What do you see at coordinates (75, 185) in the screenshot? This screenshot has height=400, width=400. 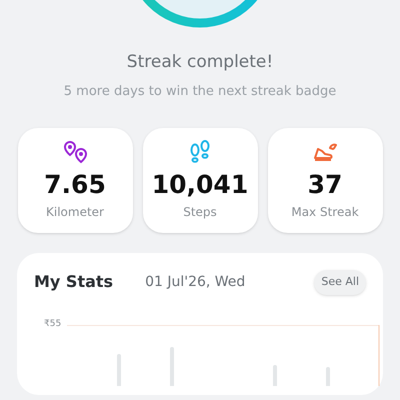 I see `metric-value: 7.65` at bounding box center [75, 185].